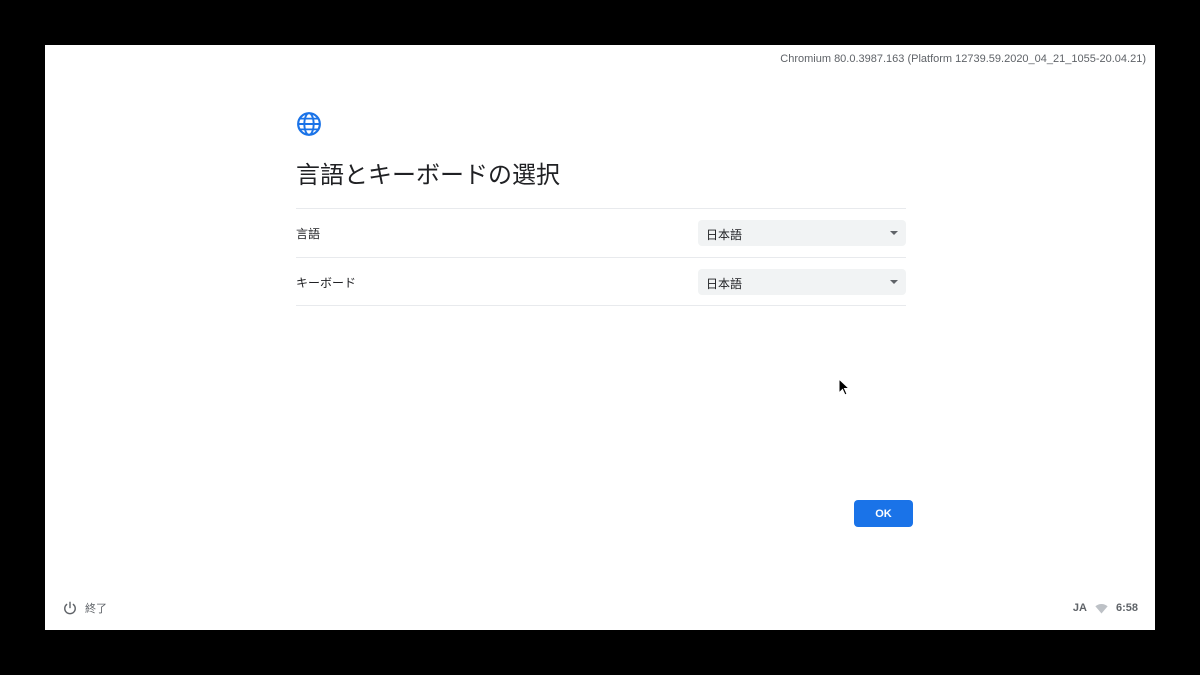 The height and width of the screenshot is (675, 1200). Describe the element at coordinates (802, 233) in the screenshot. I see `language-select: 日本語` at that location.